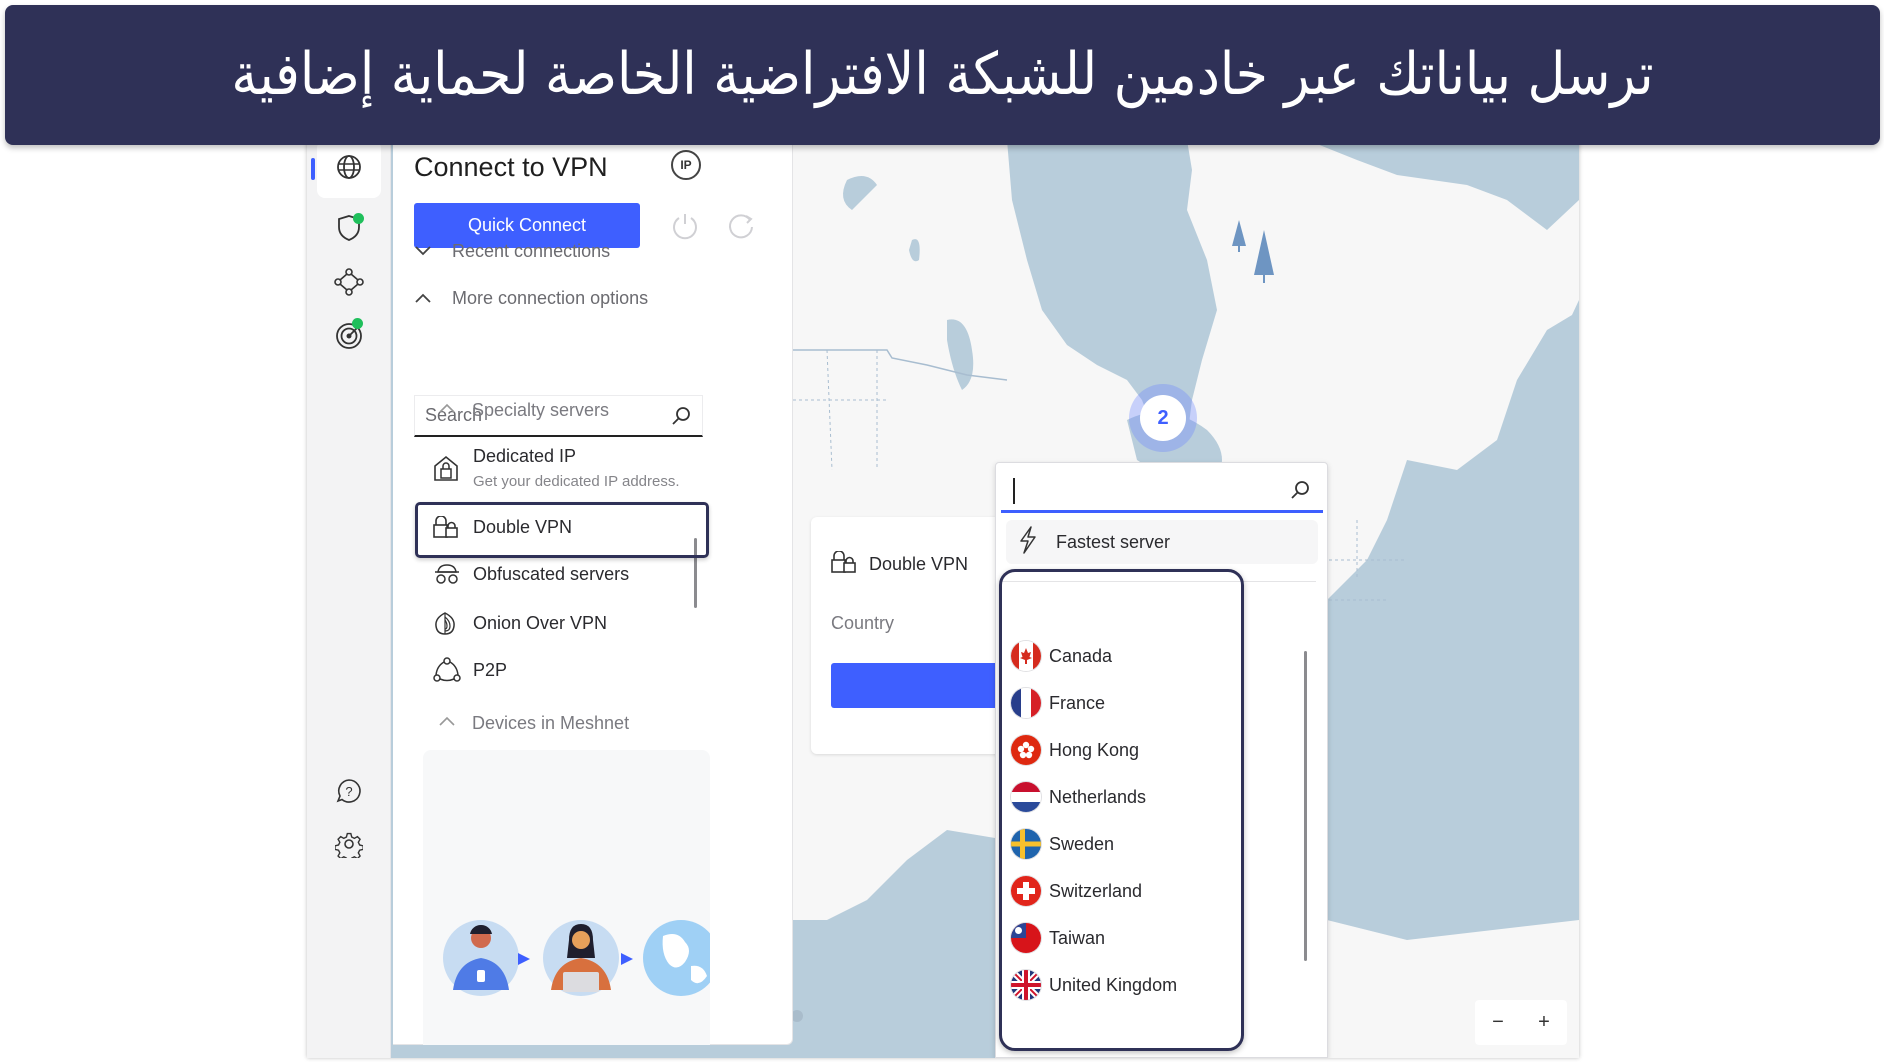 The height and width of the screenshot is (1062, 1884). I want to click on country-search-input, so click(1141, 490).